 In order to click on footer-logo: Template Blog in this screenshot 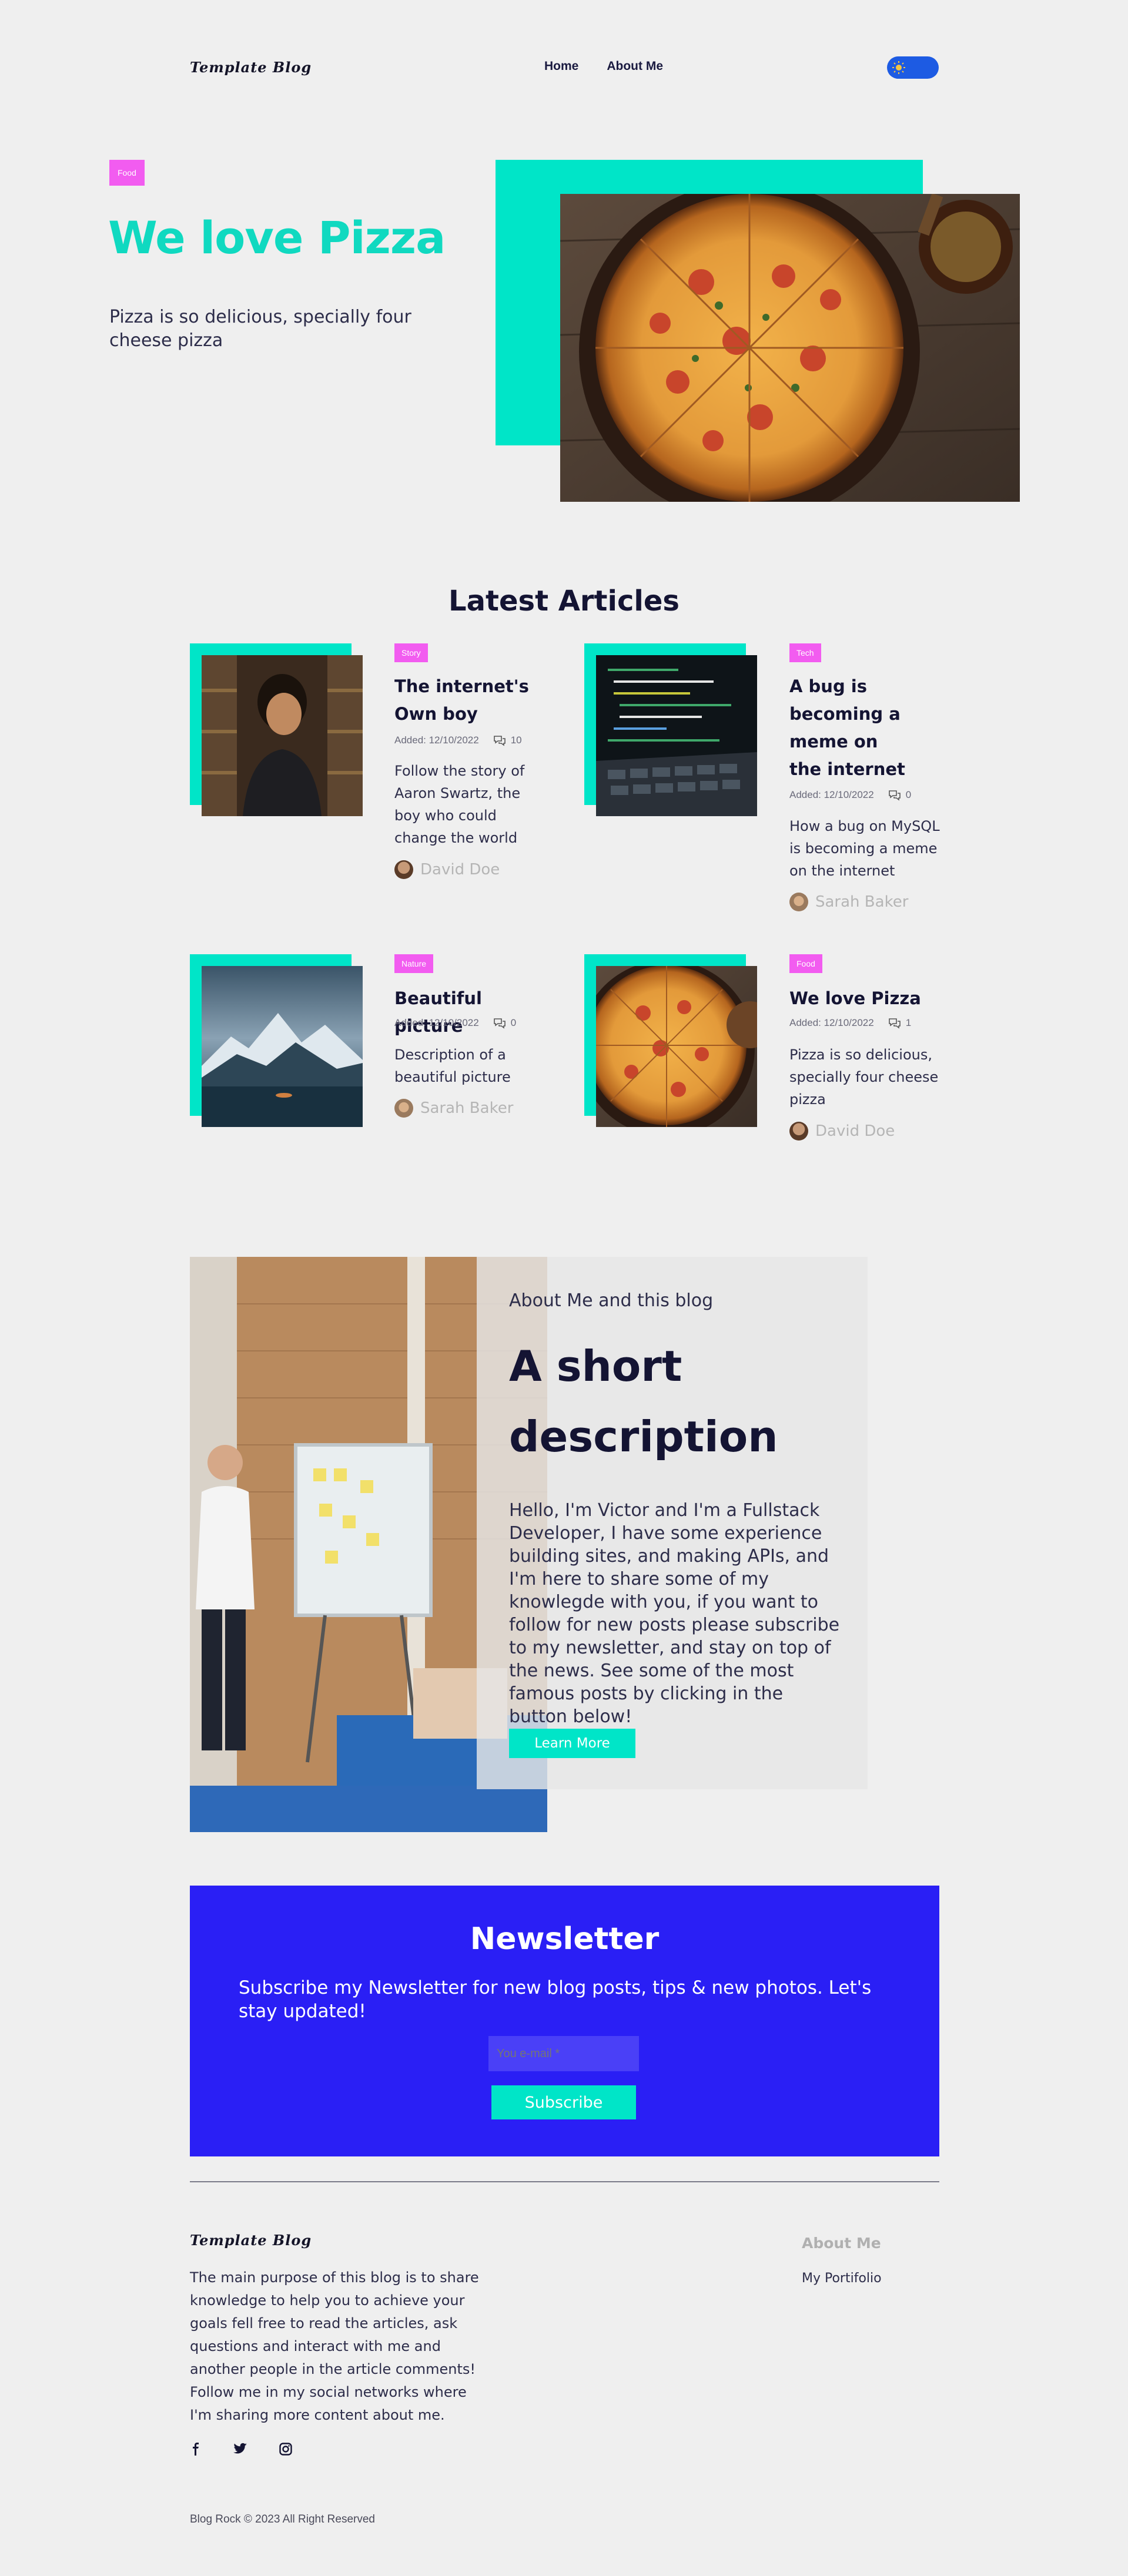, I will do `click(251, 2240)`.